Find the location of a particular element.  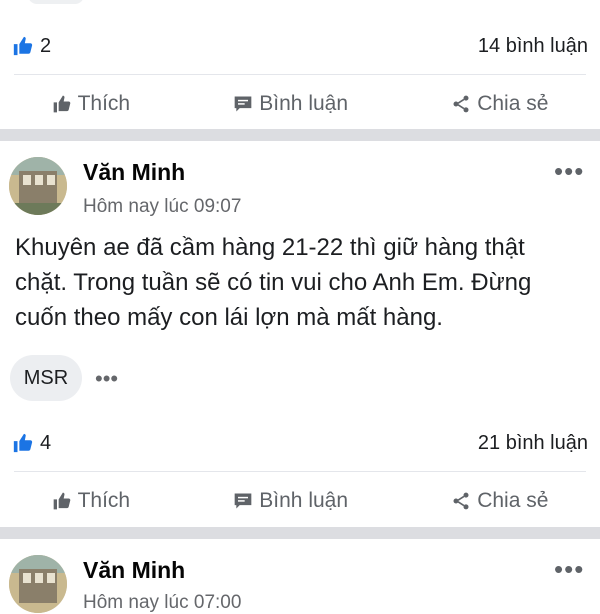

post-timestamp: Hôm nay lúc 07:00 is located at coordinates (162, 603).